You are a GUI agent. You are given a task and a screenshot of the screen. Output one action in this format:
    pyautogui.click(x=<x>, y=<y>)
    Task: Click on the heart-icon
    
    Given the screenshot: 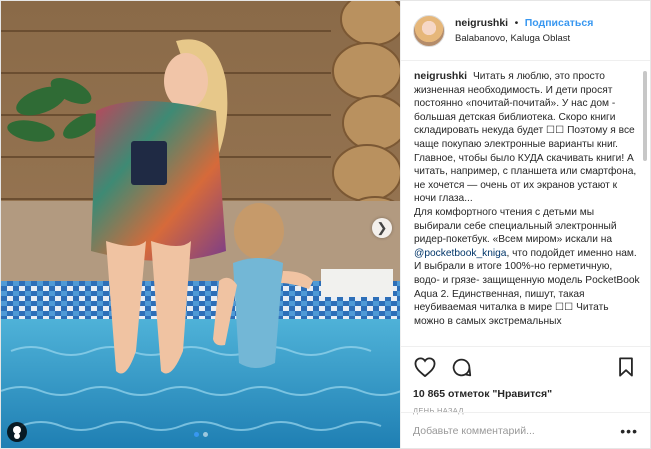 What is the action you would take?
    pyautogui.click(x=425, y=367)
    